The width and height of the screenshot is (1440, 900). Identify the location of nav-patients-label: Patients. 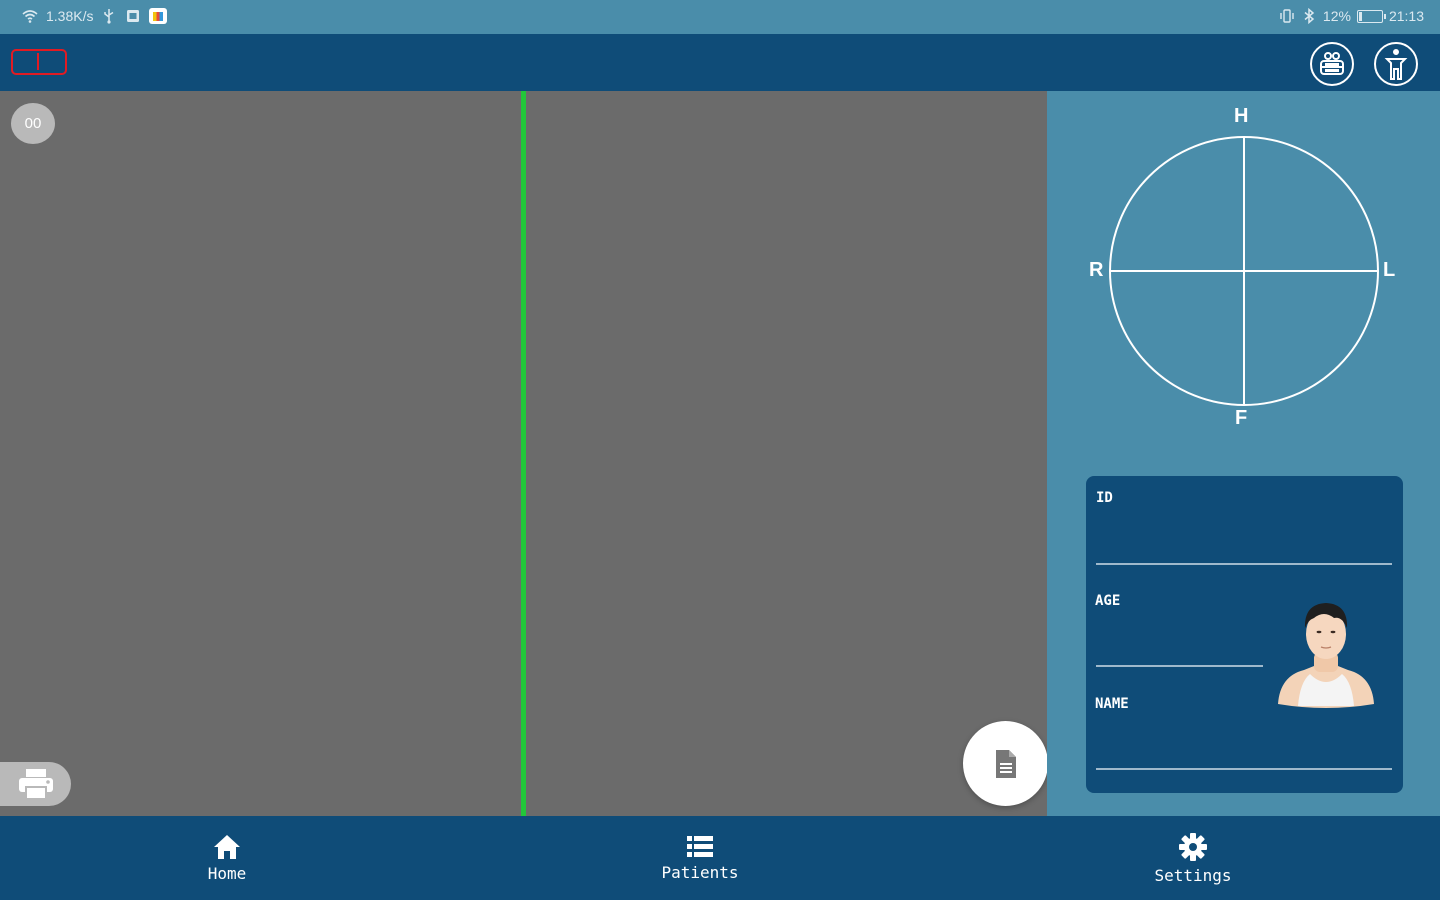
(700, 872).